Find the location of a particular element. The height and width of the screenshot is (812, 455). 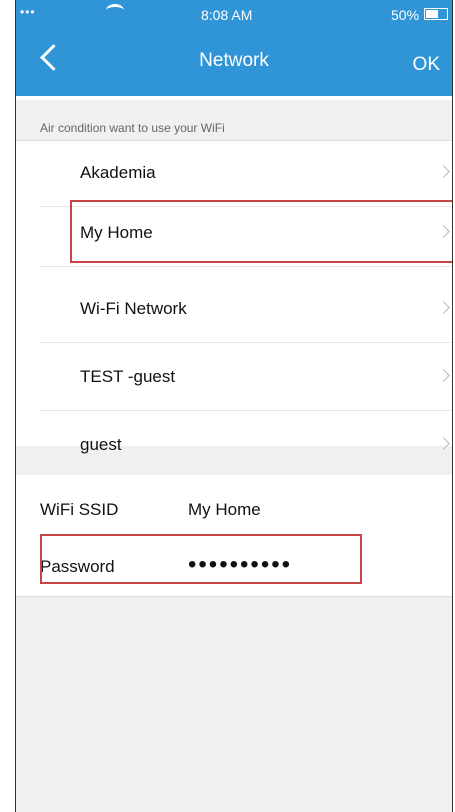

ok-button: OK is located at coordinates (426, 65).